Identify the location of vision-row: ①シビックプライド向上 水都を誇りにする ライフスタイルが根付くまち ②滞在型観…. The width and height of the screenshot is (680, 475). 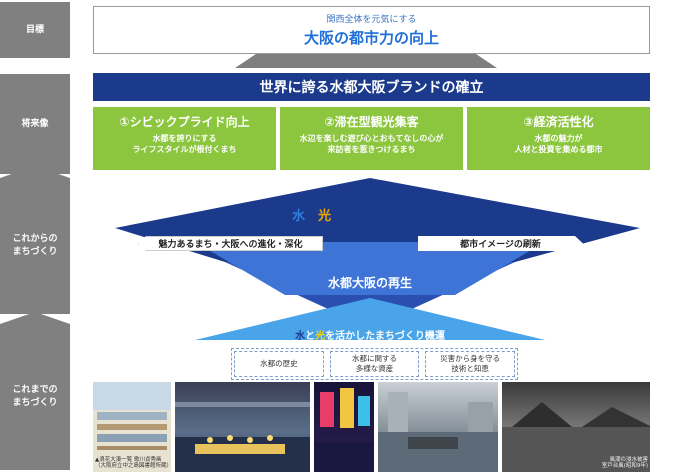
(371, 138).